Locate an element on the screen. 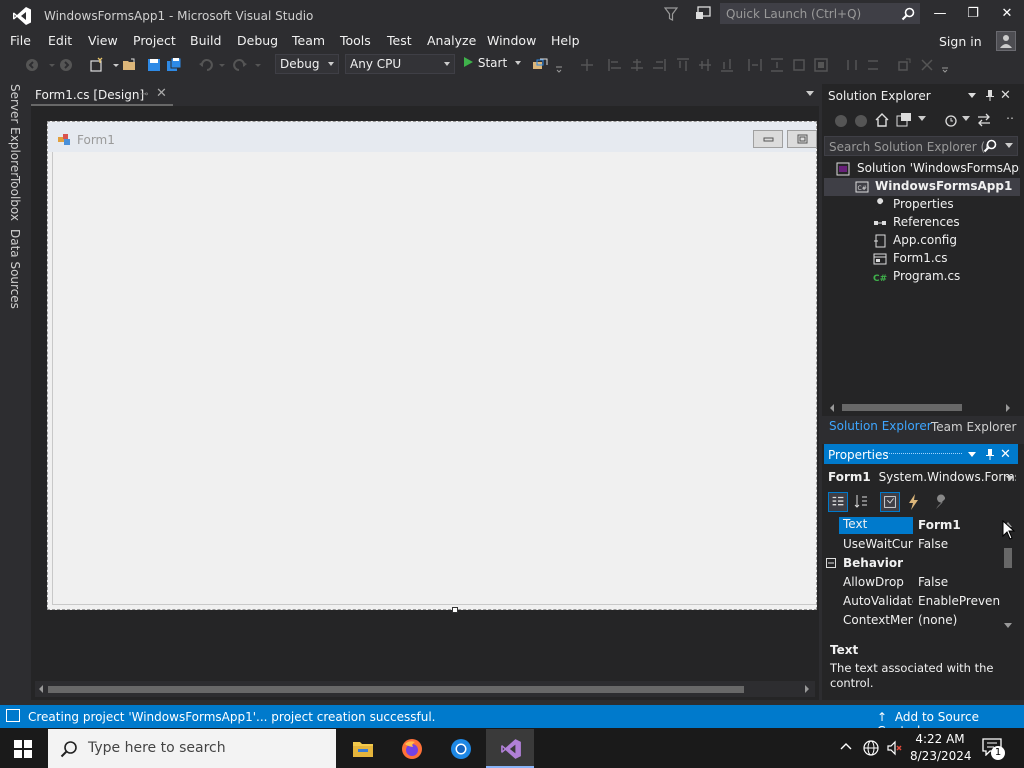  tree-item-program: C# Program.cs is located at coordinates (922, 277).